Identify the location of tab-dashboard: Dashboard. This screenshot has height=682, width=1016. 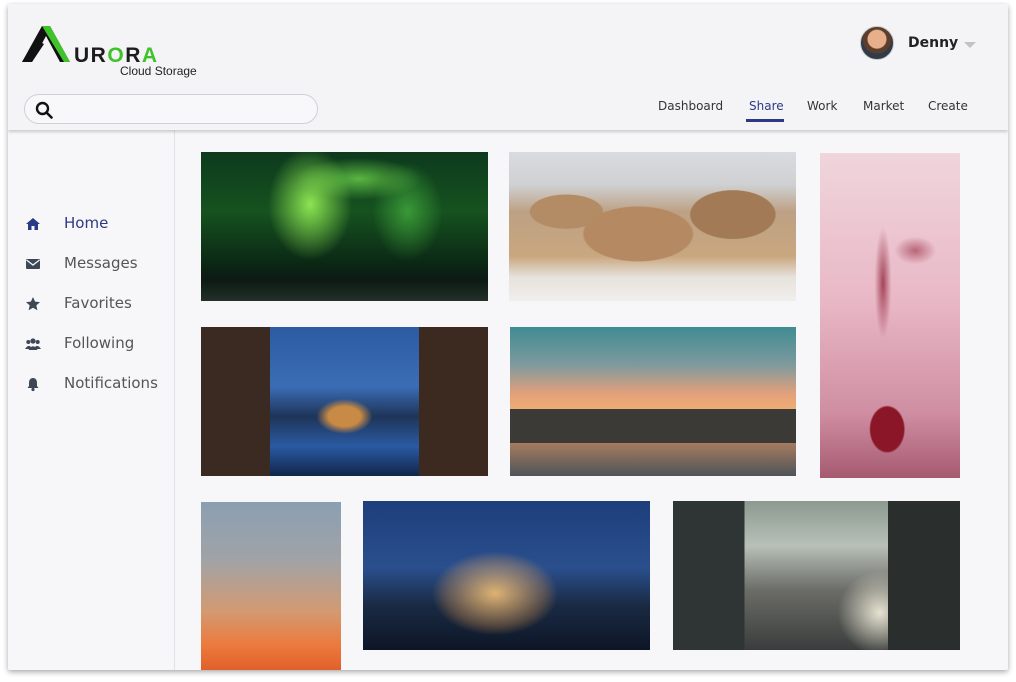
(690, 106).